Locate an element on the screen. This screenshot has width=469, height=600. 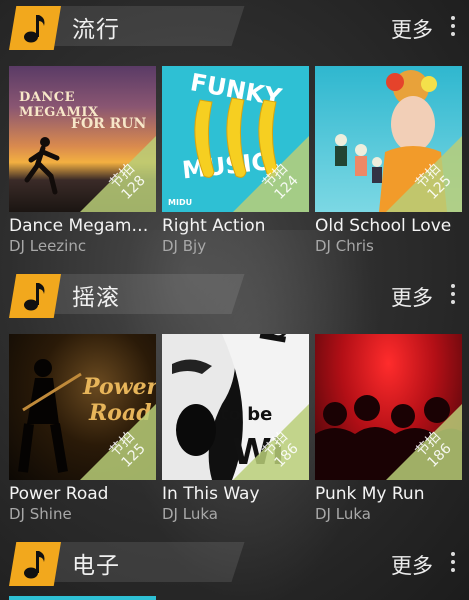
cover-art: bo to be Wi 节拍186 is located at coordinates (235, 407).